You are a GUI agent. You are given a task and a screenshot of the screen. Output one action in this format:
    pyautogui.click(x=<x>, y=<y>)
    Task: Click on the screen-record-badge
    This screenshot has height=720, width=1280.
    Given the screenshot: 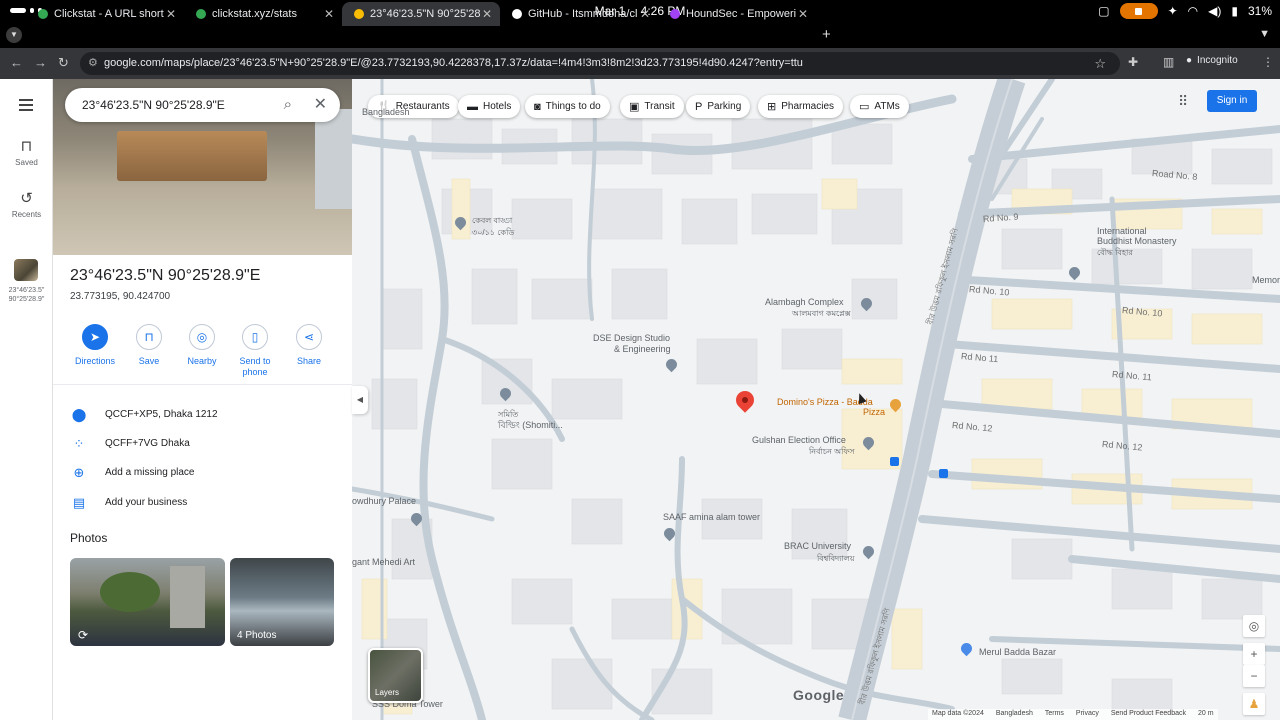 What is the action you would take?
    pyautogui.click(x=1138, y=11)
    